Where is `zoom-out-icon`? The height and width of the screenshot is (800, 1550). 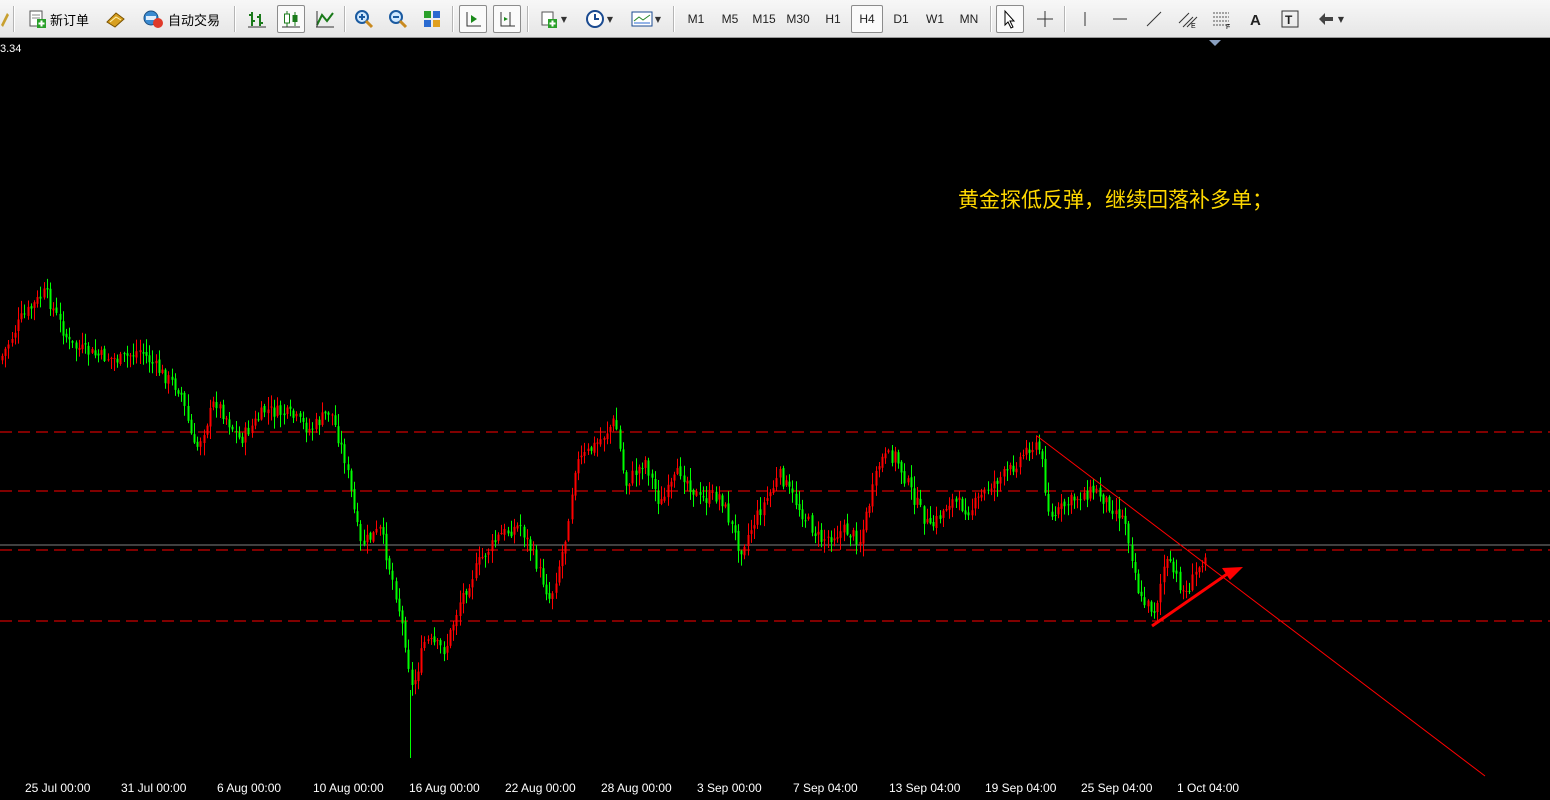
zoom-out-icon is located at coordinates (398, 19).